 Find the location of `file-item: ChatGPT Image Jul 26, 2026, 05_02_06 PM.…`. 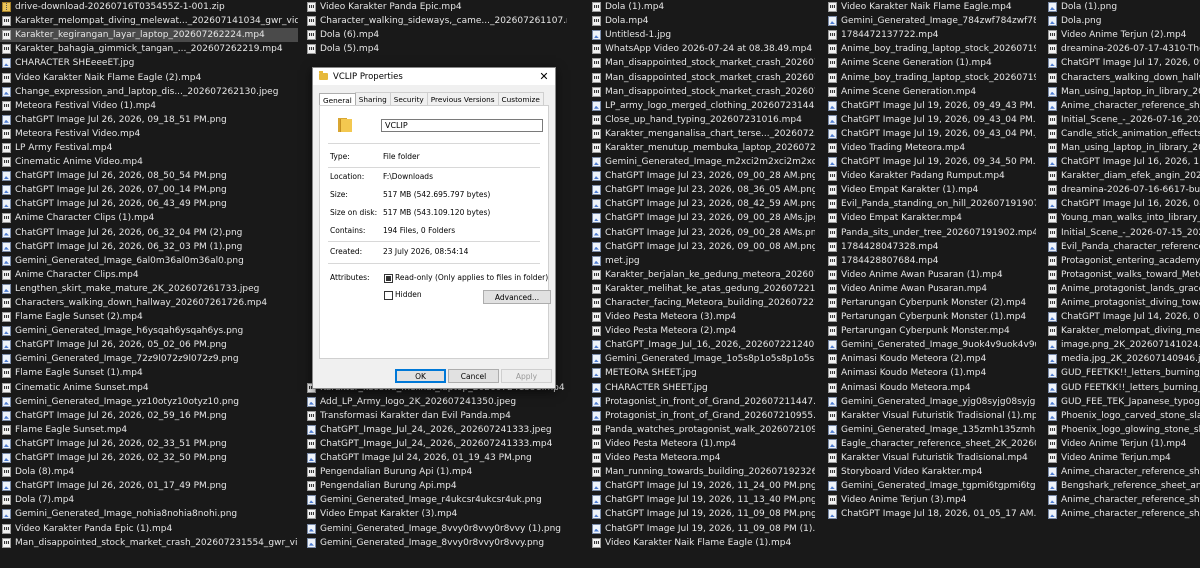

file-item: ChatGPT Image Jul 26, 2026, 05_02_06 PM.… is located at coordinates (149, 345).